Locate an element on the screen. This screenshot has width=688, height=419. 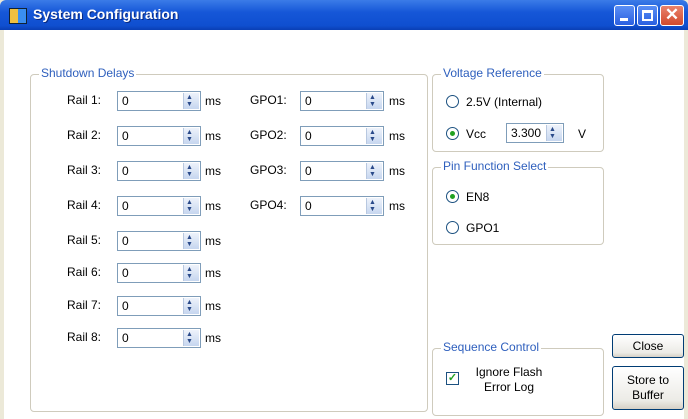
rail-2-unit: ms is located at coordinates (213, 136).